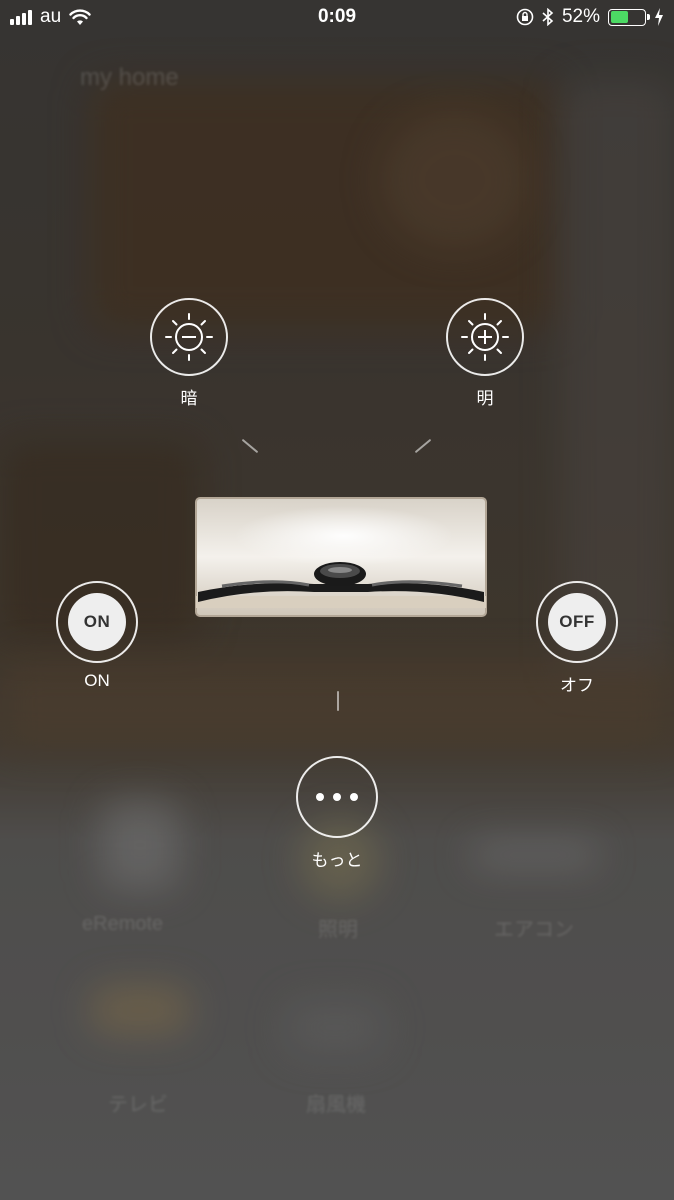 Image resolution: width=674 pixels, height=1200 pixels. I want to click on off-control: OFF オフ, so click(577, 638).